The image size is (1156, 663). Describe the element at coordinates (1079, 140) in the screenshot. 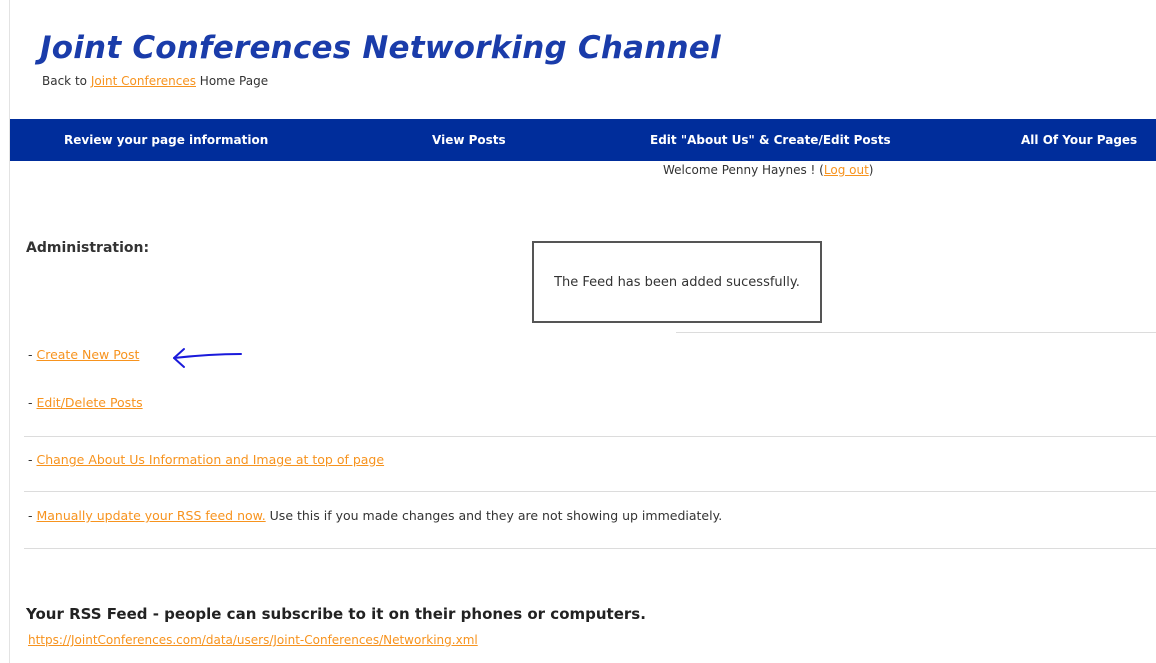

I see `nav-all-pages: All Of Your Pages` at that location.